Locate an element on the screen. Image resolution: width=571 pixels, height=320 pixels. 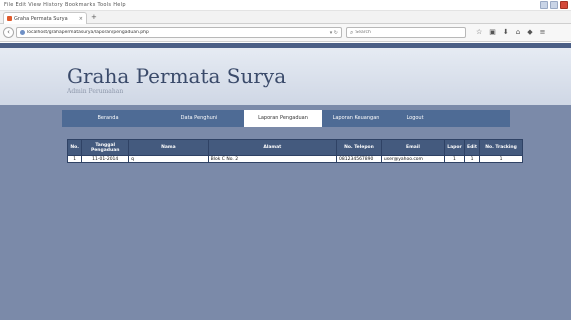
search-input is located at coordinates (405, 32).